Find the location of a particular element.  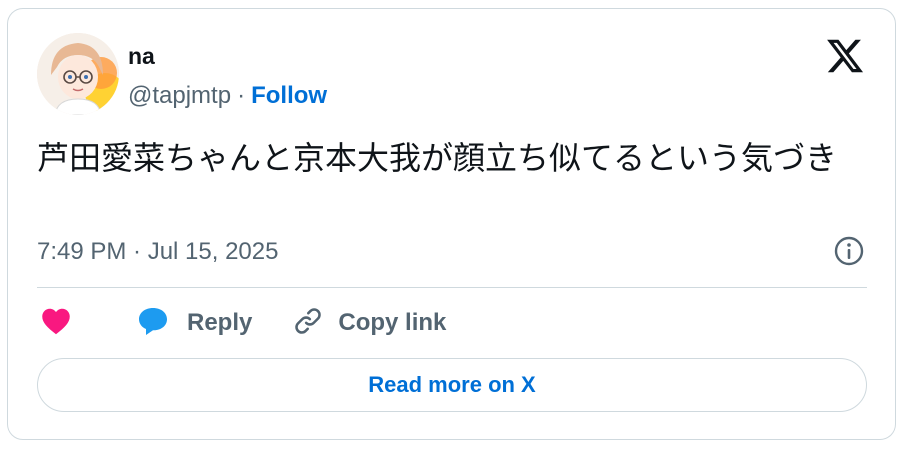

divider is located at coordinates (452, 287).